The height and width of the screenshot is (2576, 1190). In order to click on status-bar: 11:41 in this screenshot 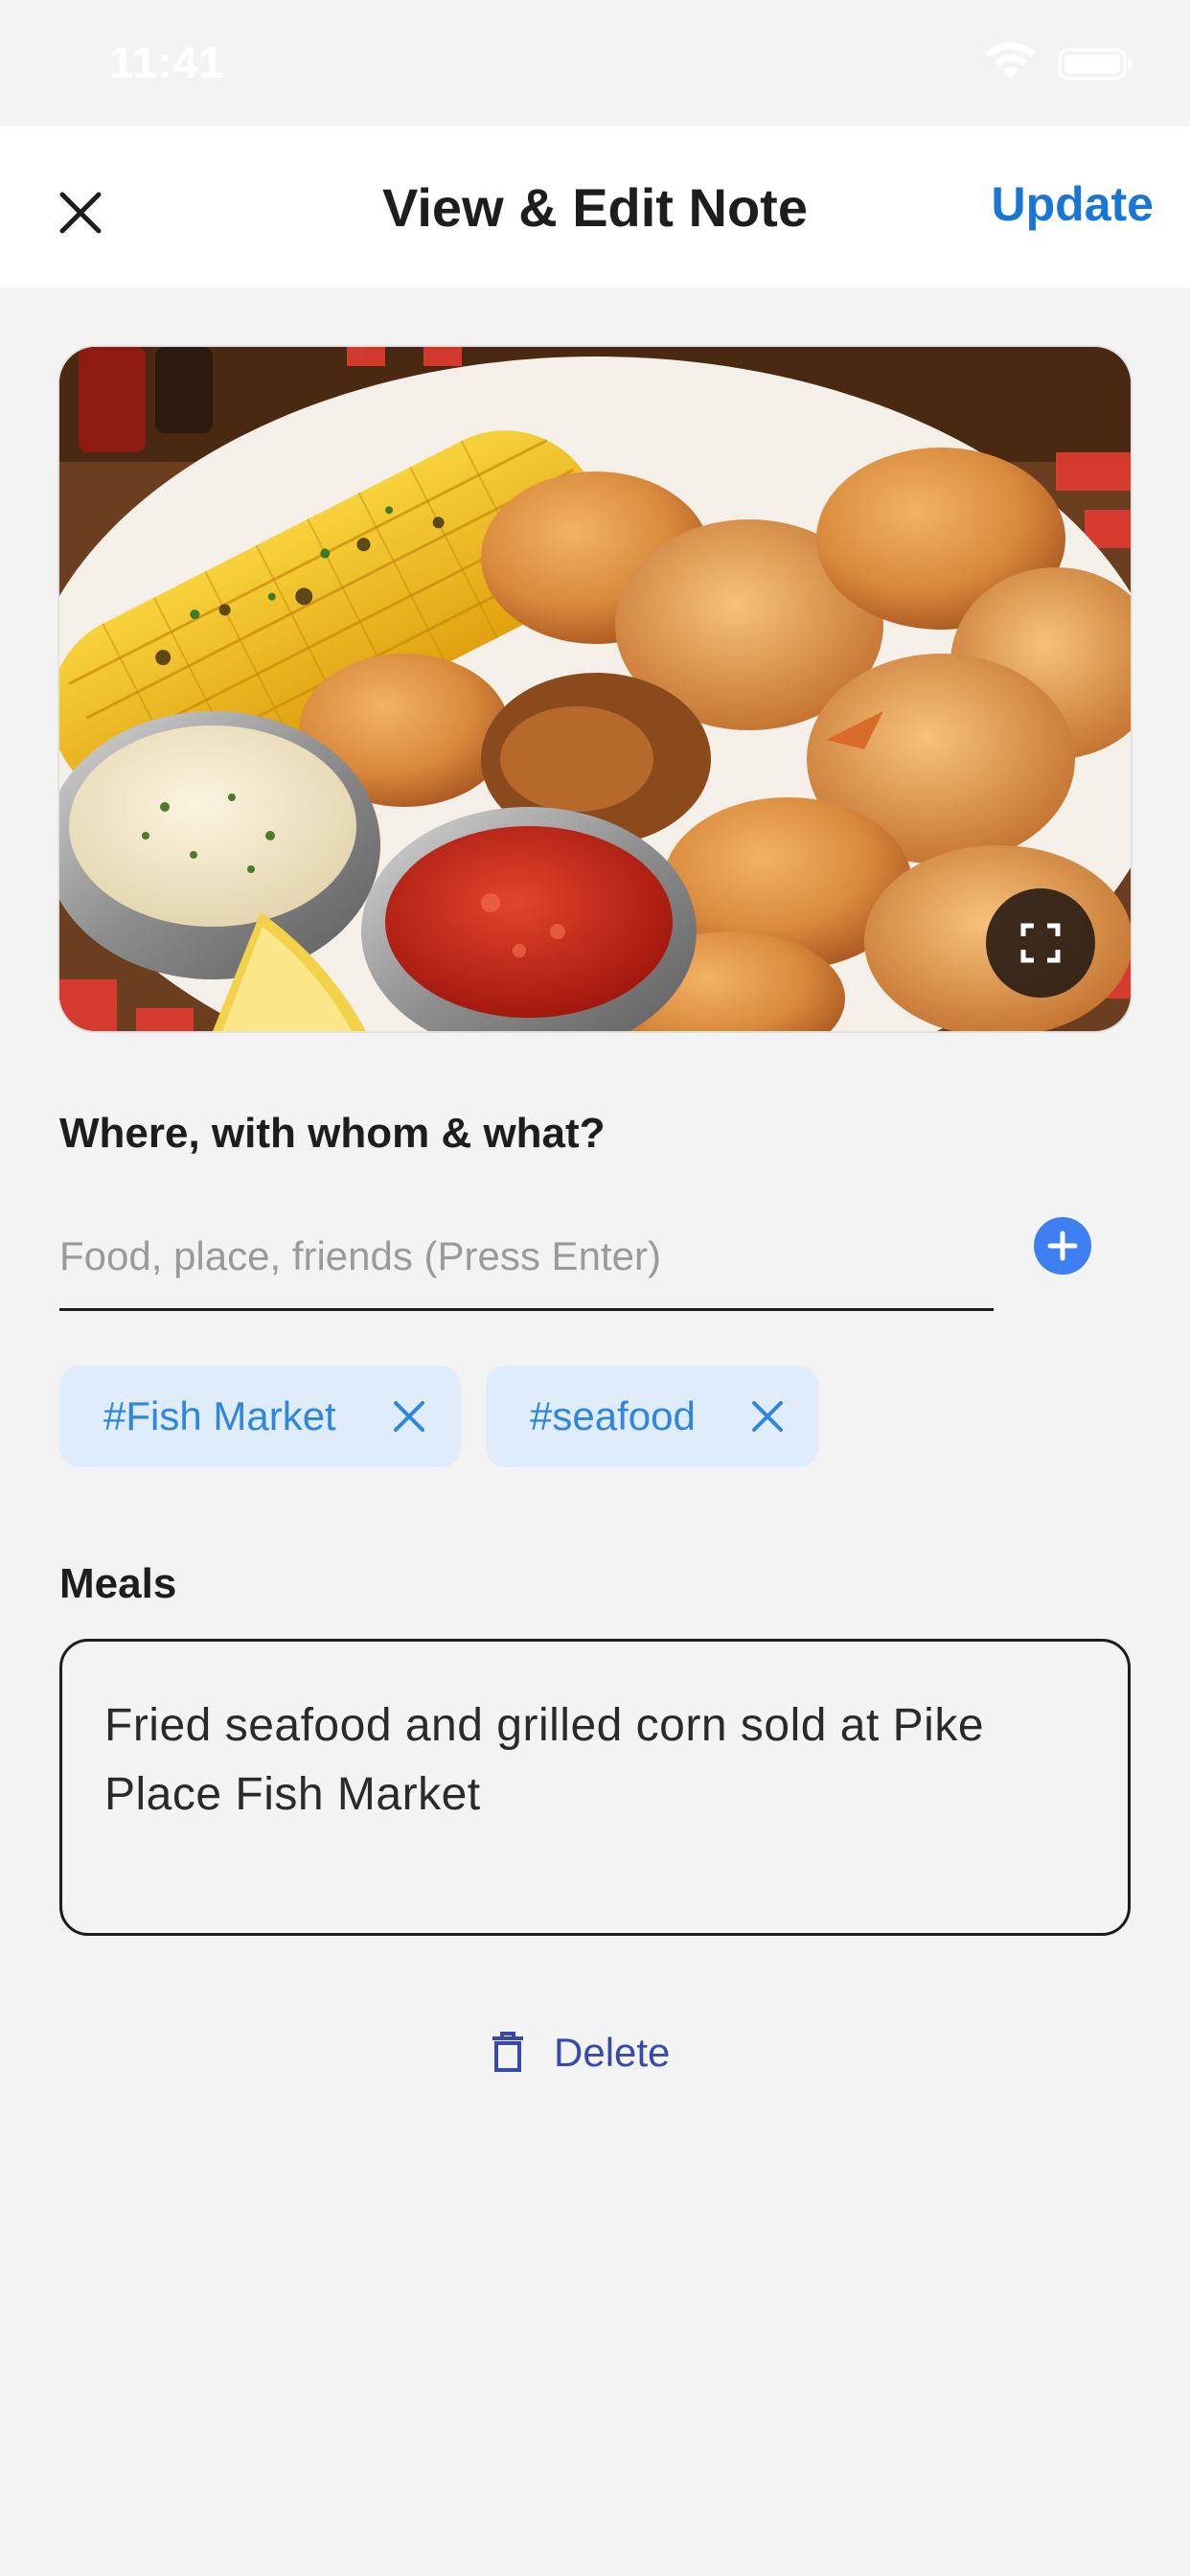, I will do `click(595, 63)`.